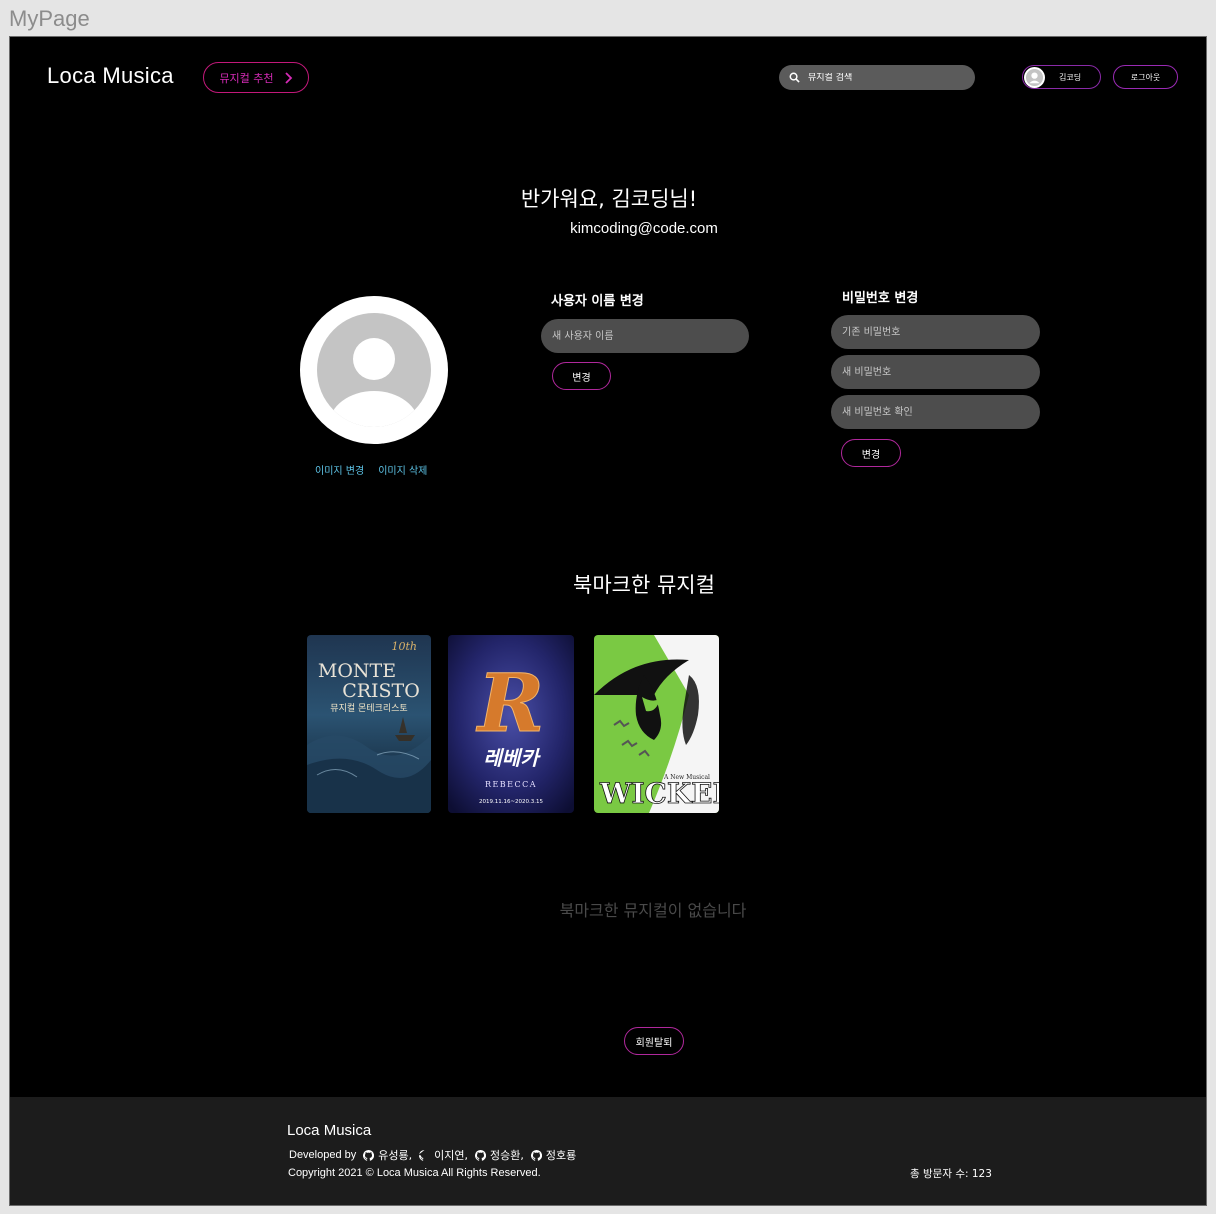 The width and height of the screenshot is (1216, 1214). Describe the element at coordinates (404, 646) in the screenshot. I see `poster-badge: 10th` at that location.